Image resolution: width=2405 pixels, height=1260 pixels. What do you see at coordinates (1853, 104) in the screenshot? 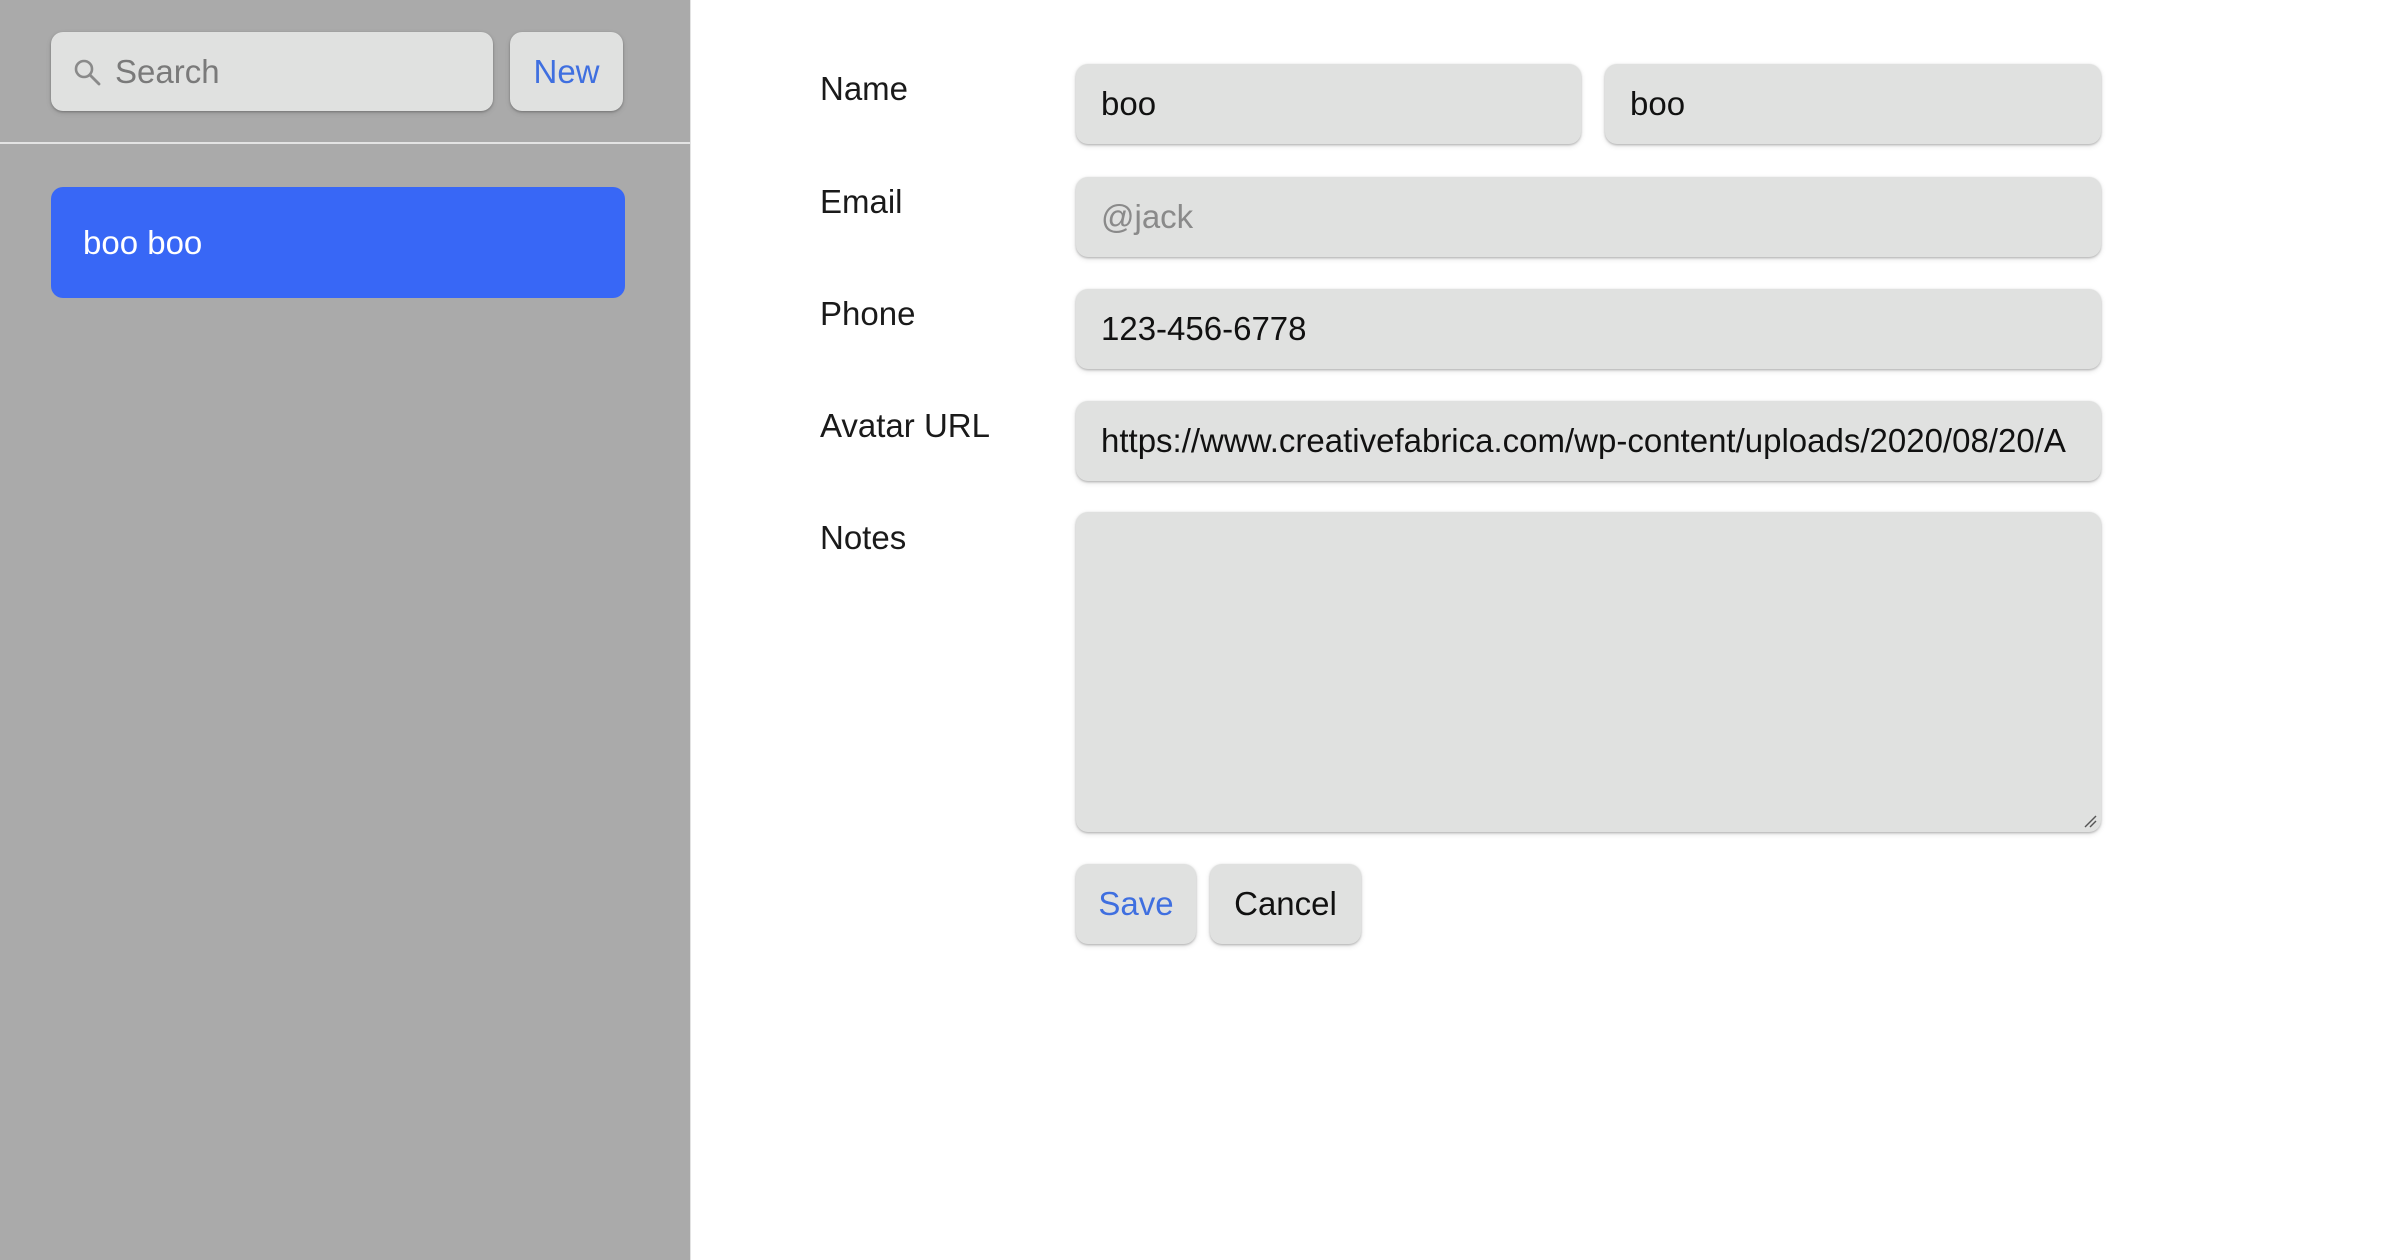
I see `last-name-input` at bounding box center [1853, 104].